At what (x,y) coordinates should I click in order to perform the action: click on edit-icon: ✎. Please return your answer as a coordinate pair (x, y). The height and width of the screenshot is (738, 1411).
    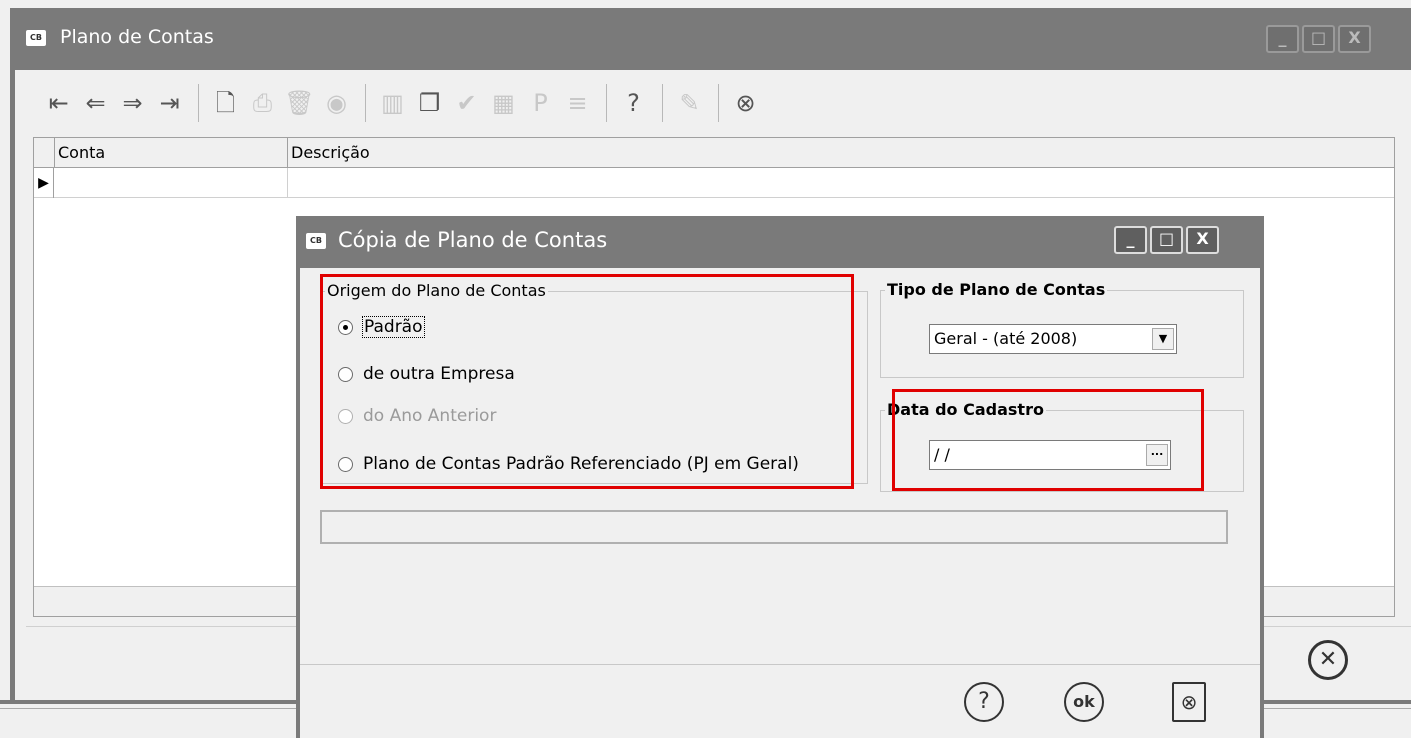
    Looking at the image, I should click on (689, 103).